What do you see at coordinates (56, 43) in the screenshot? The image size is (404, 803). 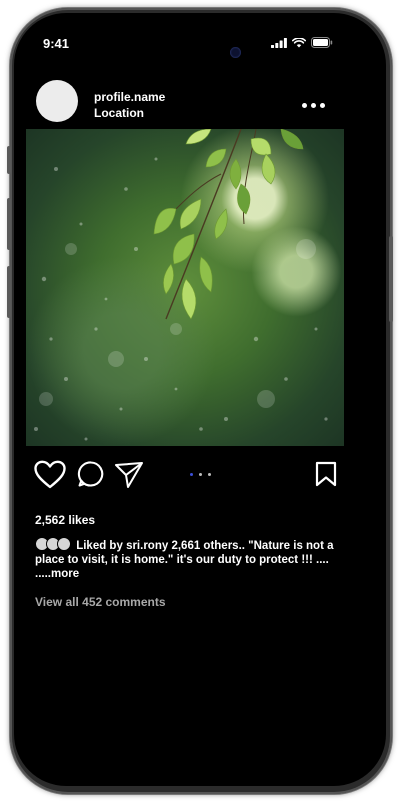 I see `status-time: 9:41` at bounding box center [56, 43].